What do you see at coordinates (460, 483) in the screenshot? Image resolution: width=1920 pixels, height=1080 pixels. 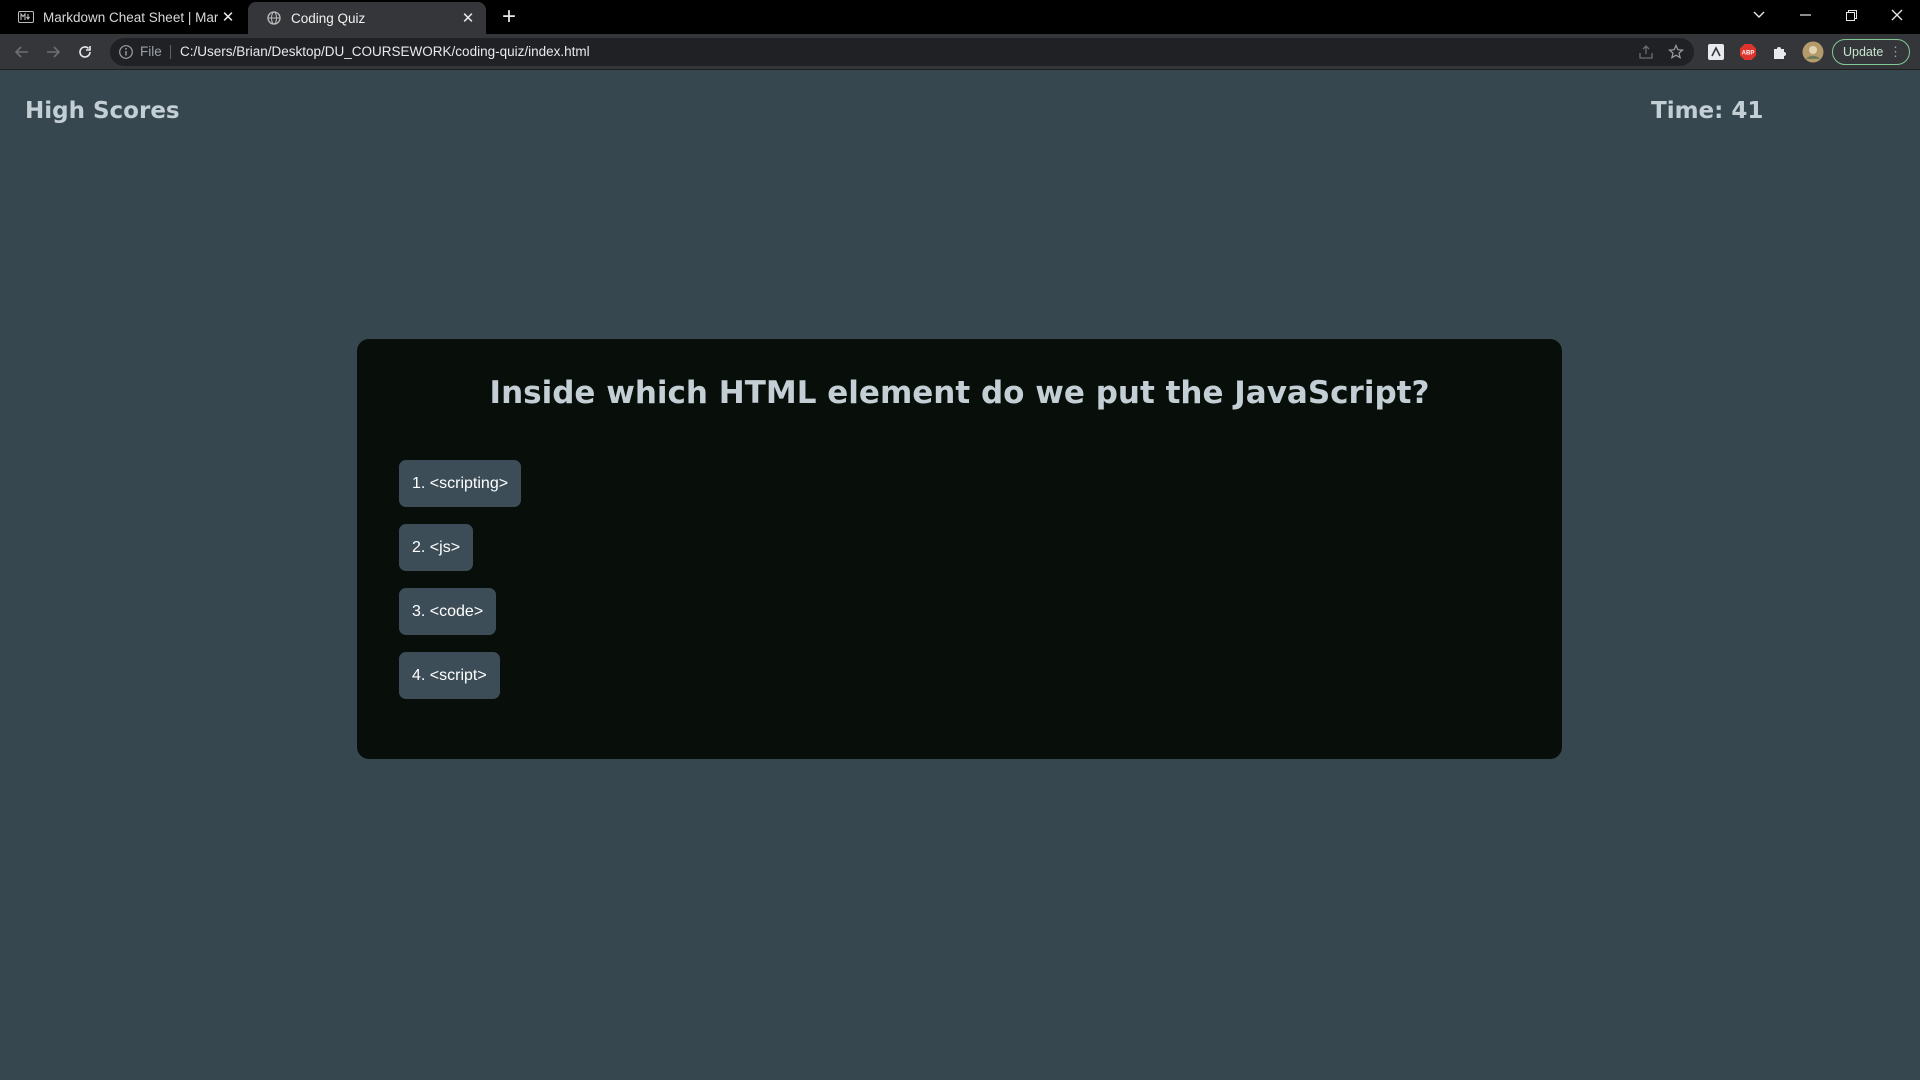 I see `answer-button-1: 1. <scripting>` at bounding box center [460, 483].